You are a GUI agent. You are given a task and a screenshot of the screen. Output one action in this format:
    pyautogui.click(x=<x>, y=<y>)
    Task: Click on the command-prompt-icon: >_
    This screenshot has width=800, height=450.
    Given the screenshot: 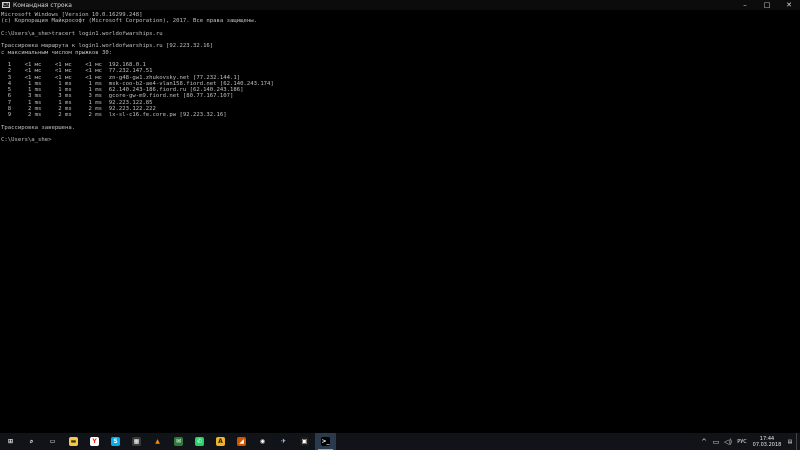 What is the action you would take?
    pyautogui.click(x=325, y=441)
    